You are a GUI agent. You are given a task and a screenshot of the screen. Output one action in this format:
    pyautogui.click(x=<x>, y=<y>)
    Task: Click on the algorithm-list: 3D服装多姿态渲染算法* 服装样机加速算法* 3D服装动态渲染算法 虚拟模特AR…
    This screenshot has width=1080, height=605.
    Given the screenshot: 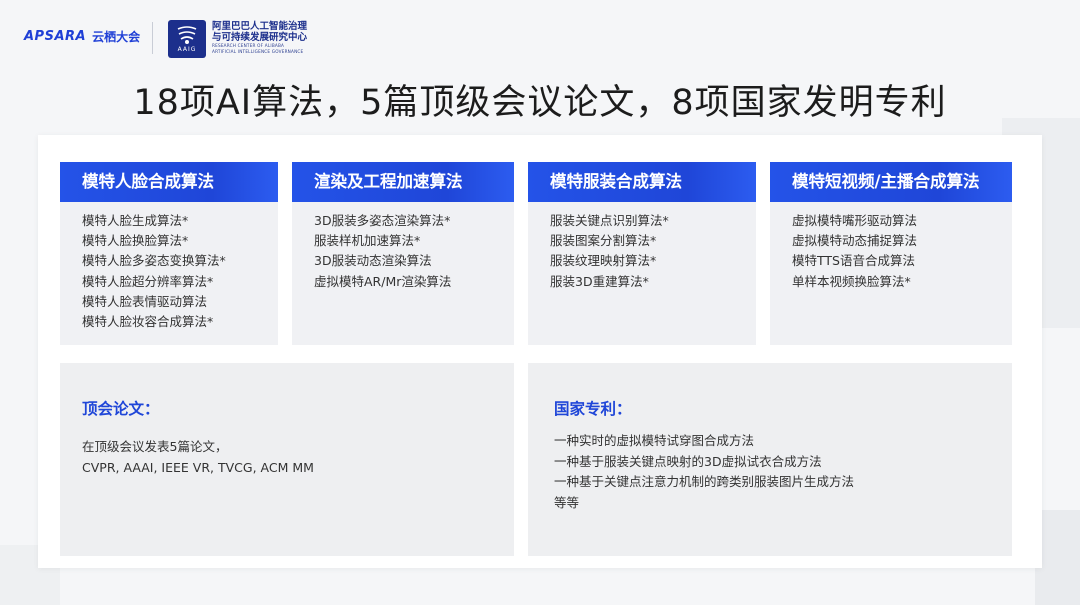 What is the action you would take?
    pyautogui.click(x=403, y=247)
    